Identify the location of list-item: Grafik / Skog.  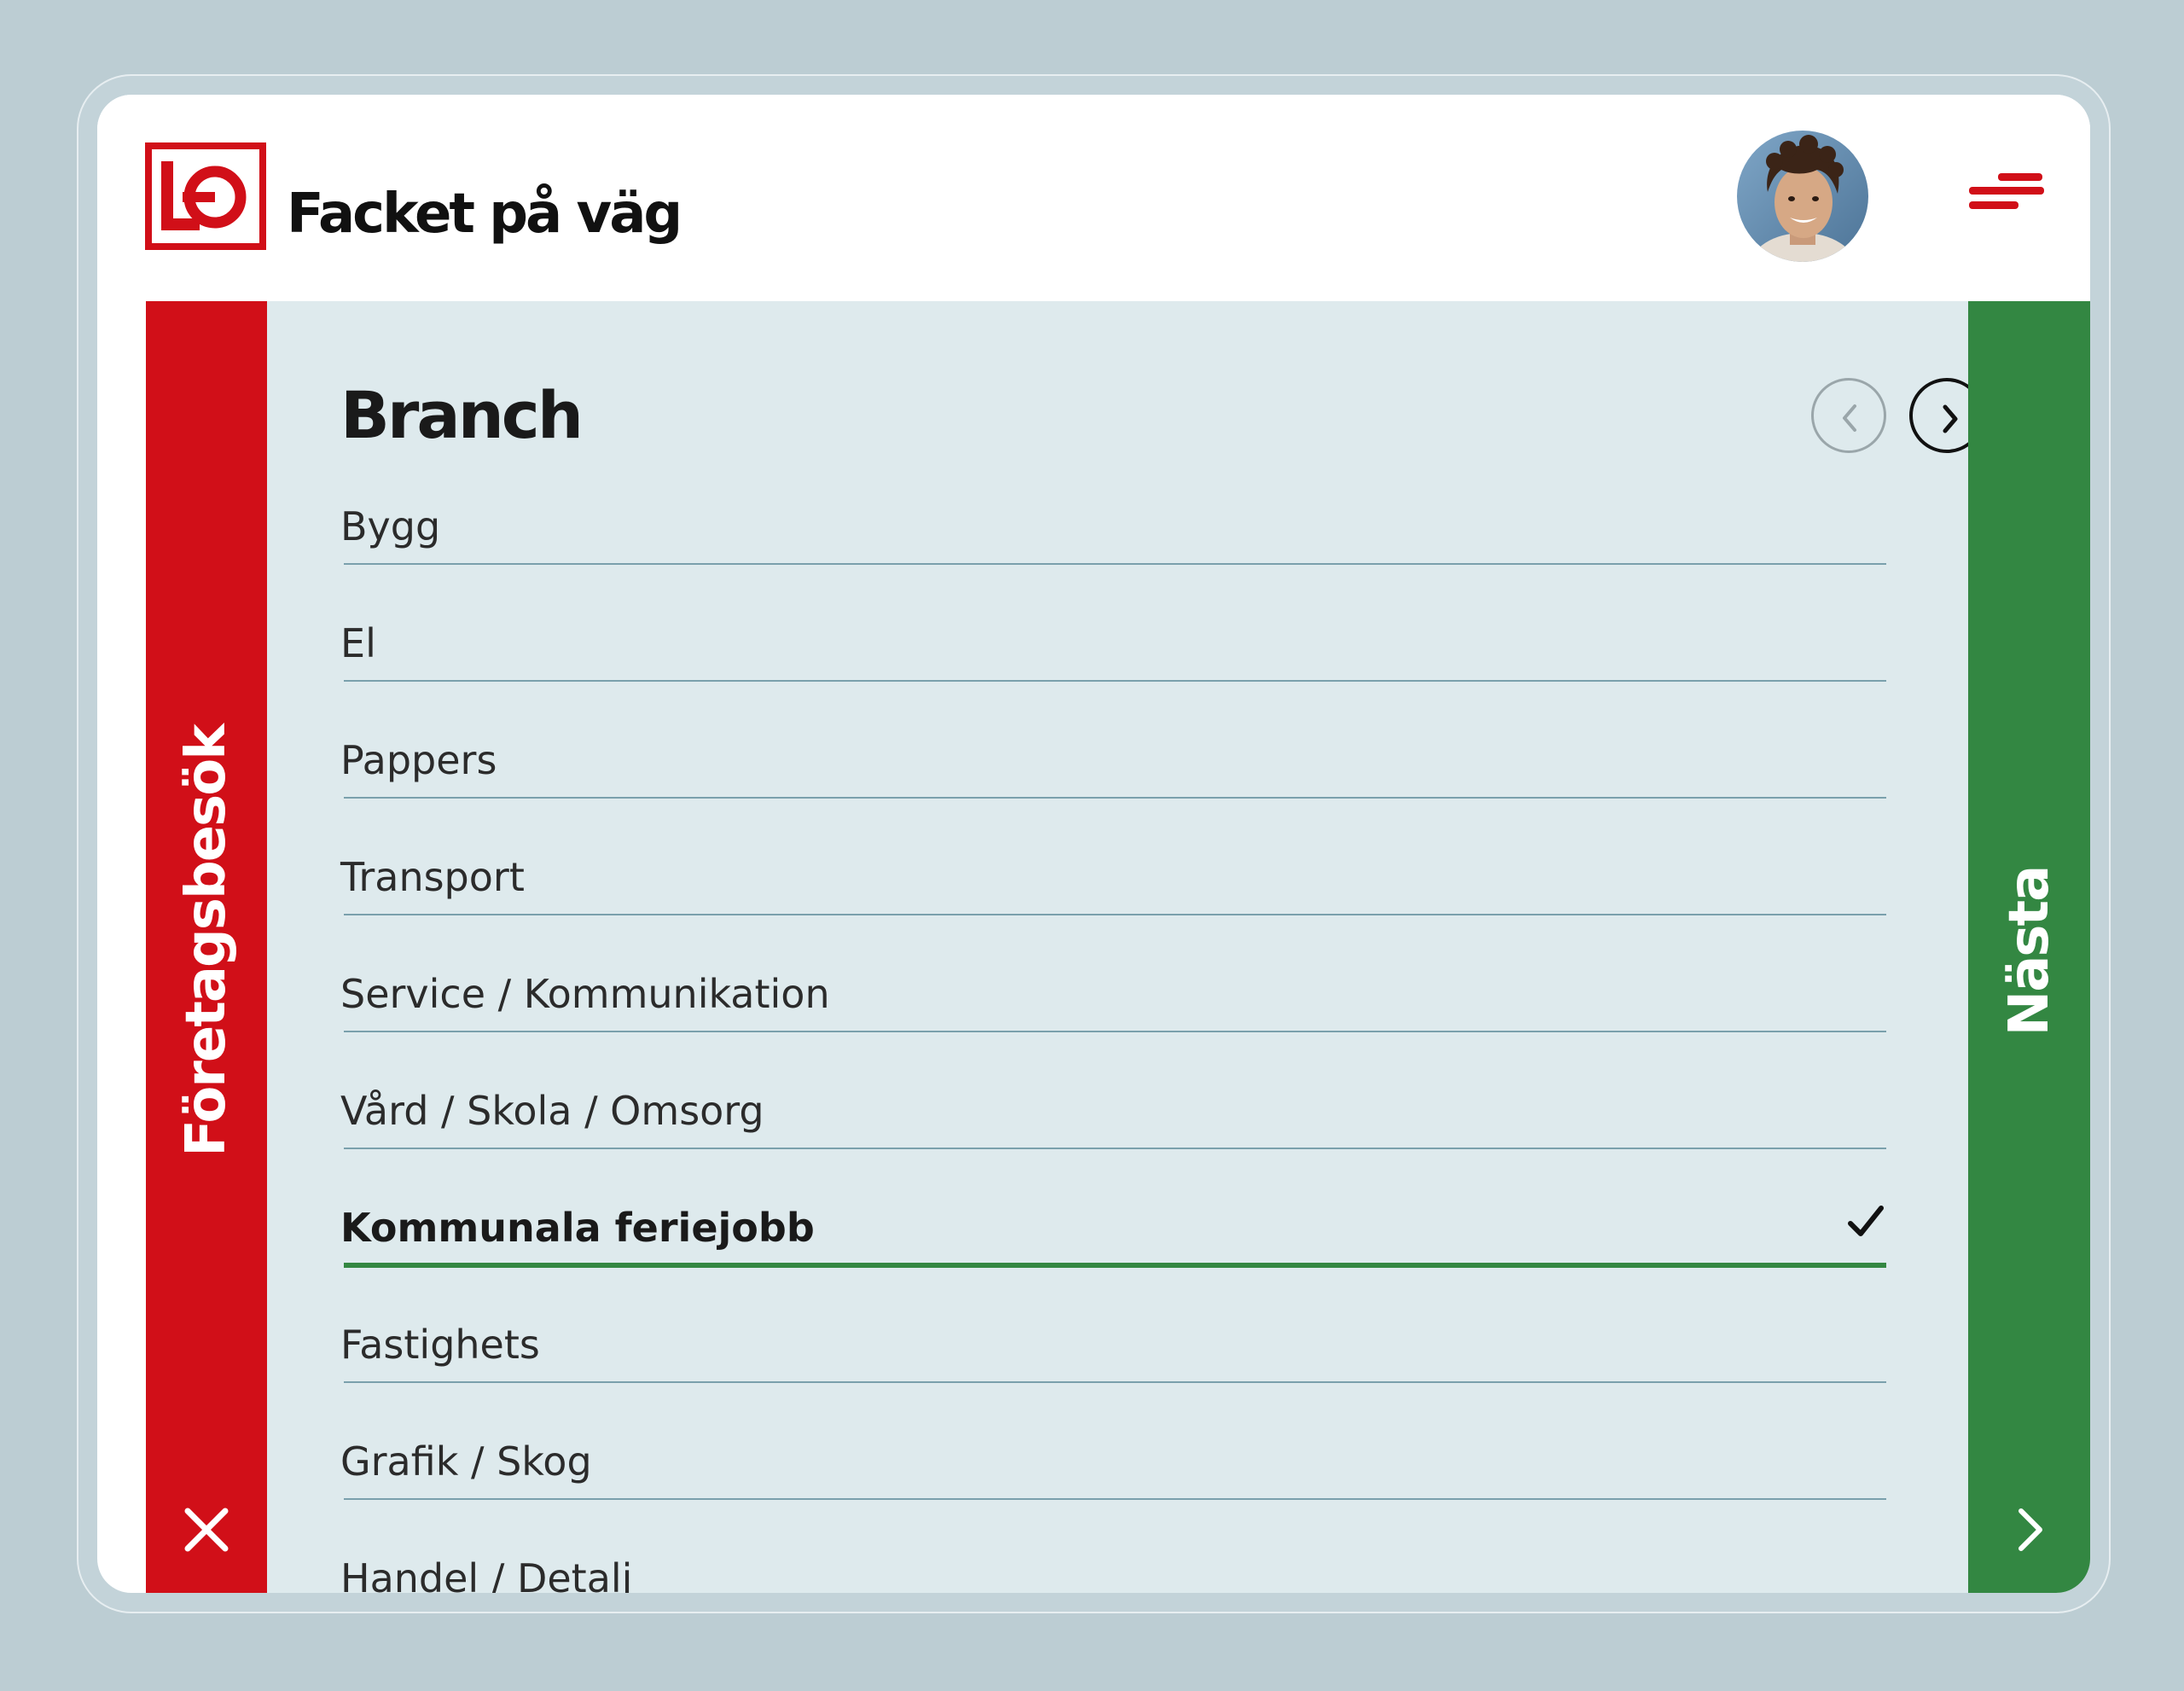
(1113, 1441).